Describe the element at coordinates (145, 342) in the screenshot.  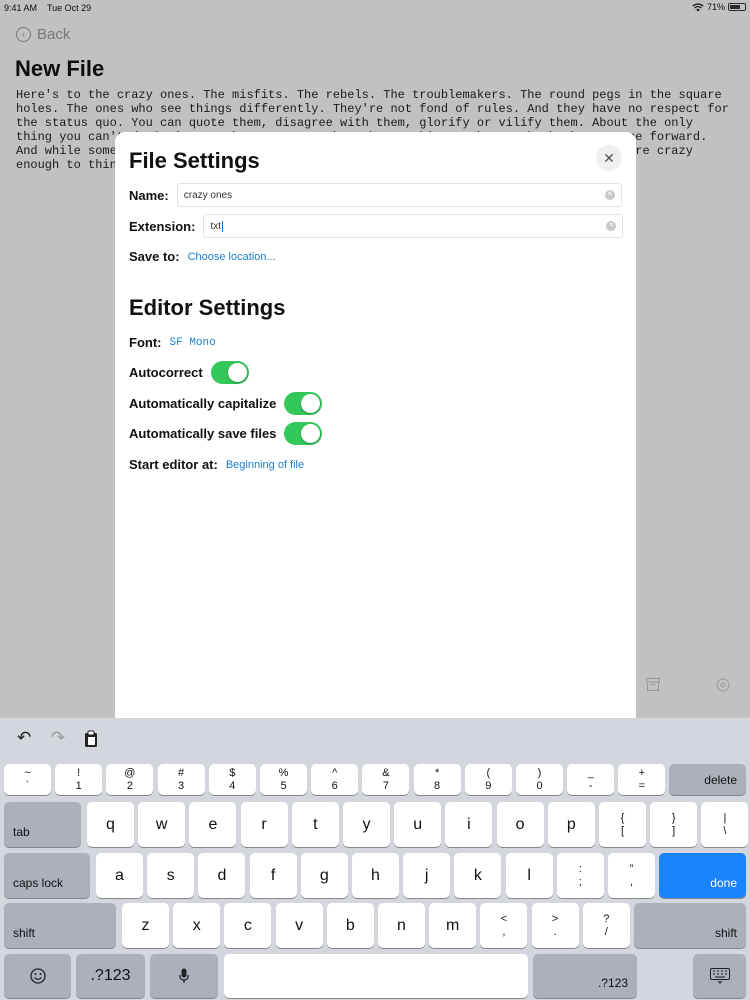
I see `font-label: Font:` at that location.